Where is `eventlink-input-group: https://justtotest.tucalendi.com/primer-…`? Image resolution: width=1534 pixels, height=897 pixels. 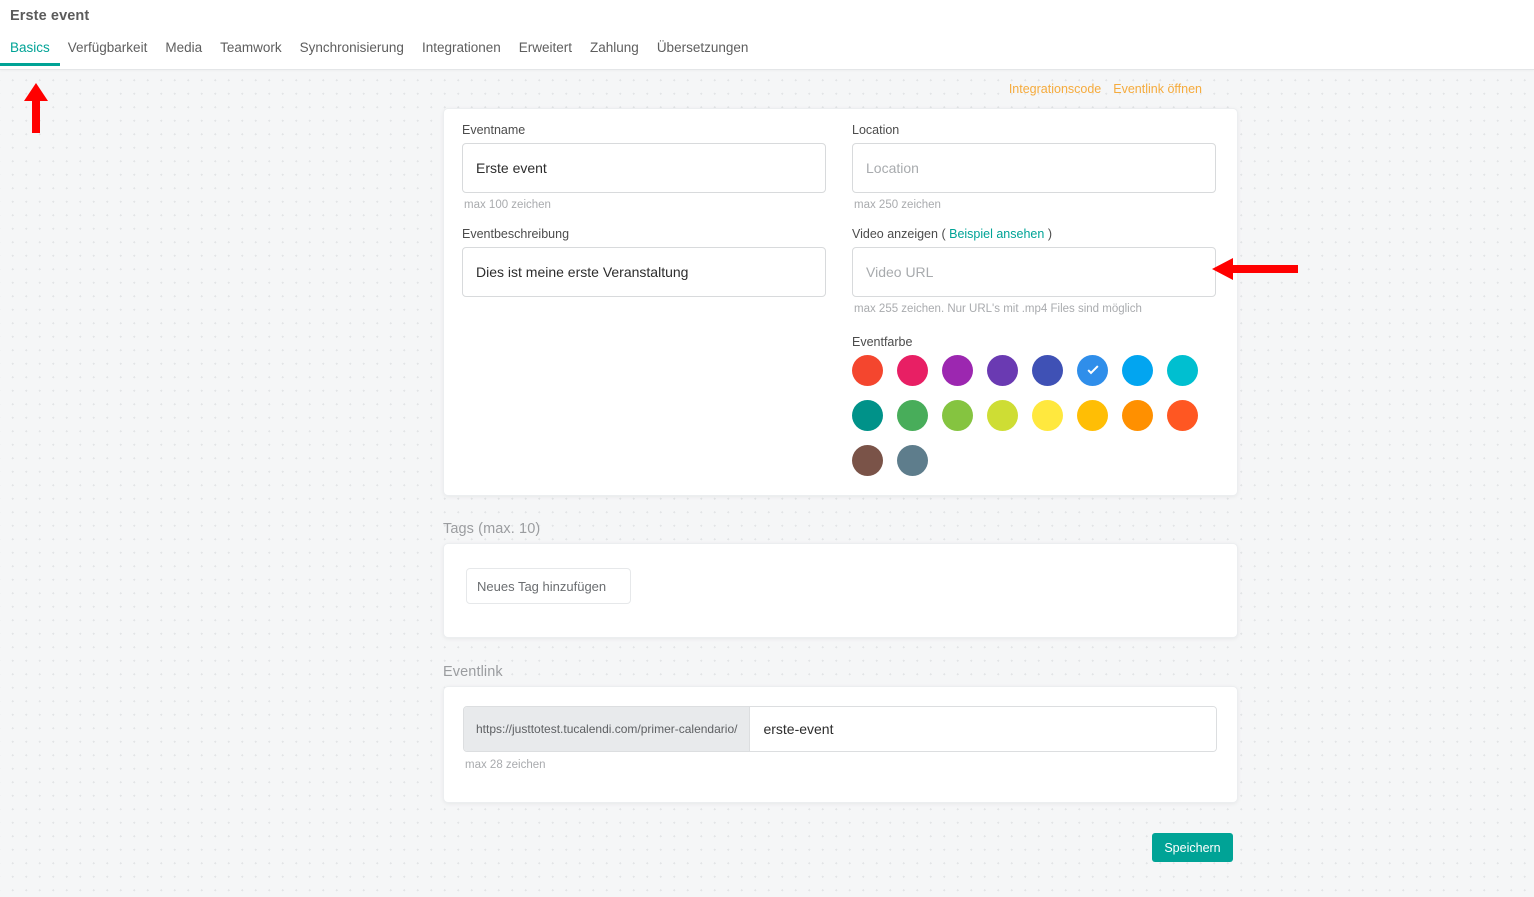
eventlink-input-group: https://justtotest.tucalendi.com/primer-… is located at coordinates (840, 729).